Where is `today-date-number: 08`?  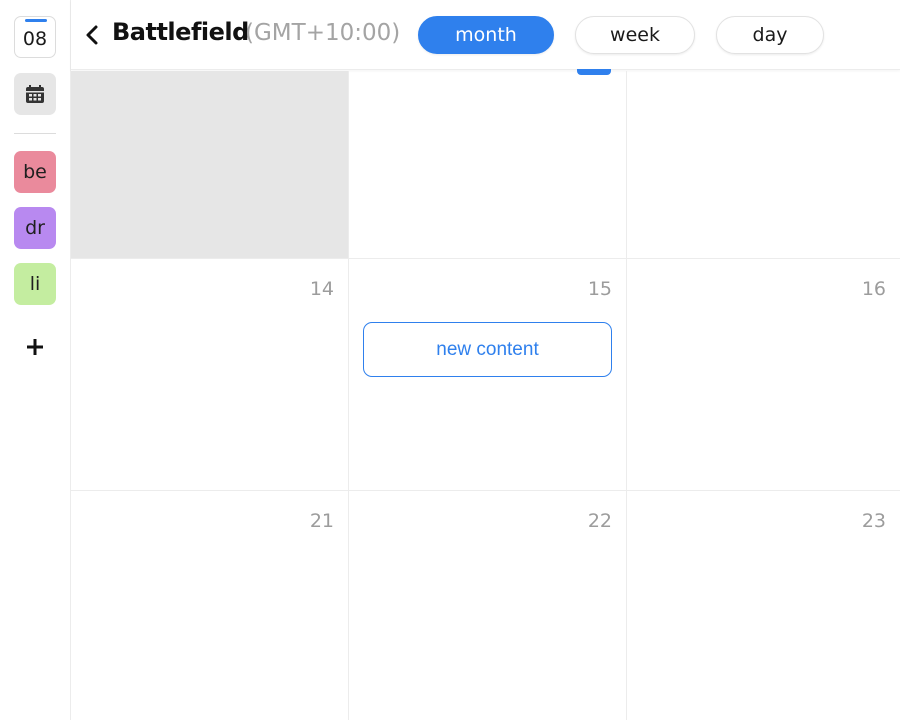
today-date-number: 08 is located at coordinates (35, 39).